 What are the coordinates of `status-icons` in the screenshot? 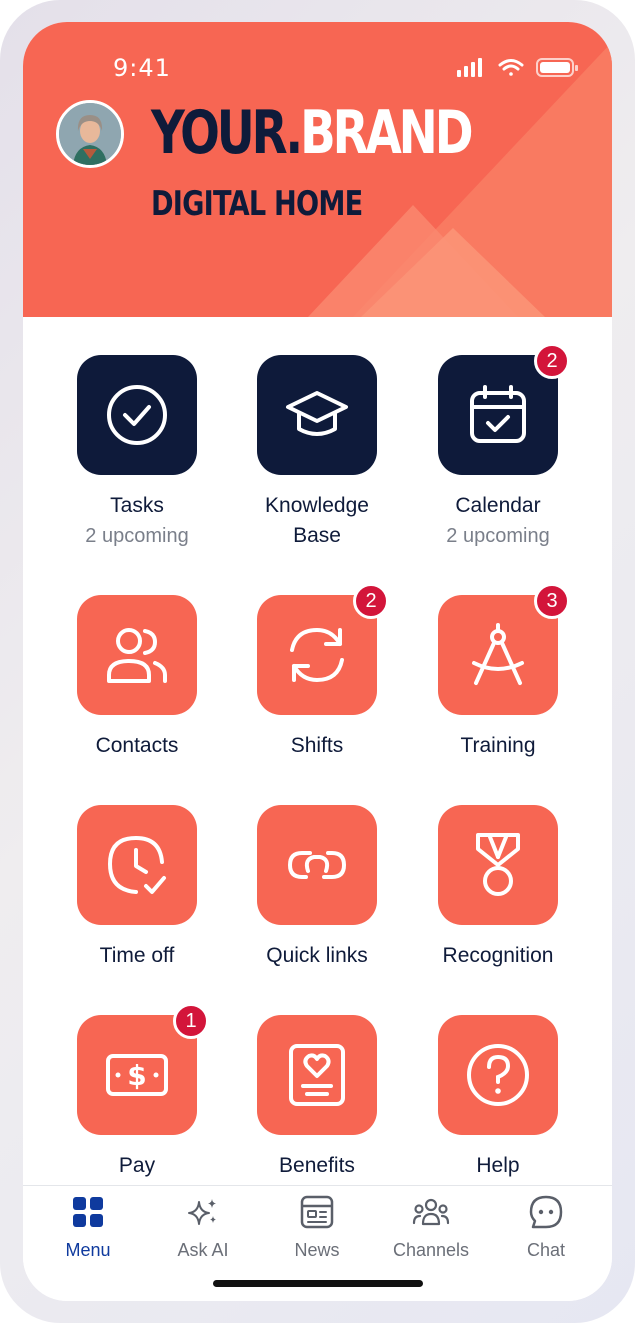 It's located at (517, 69).